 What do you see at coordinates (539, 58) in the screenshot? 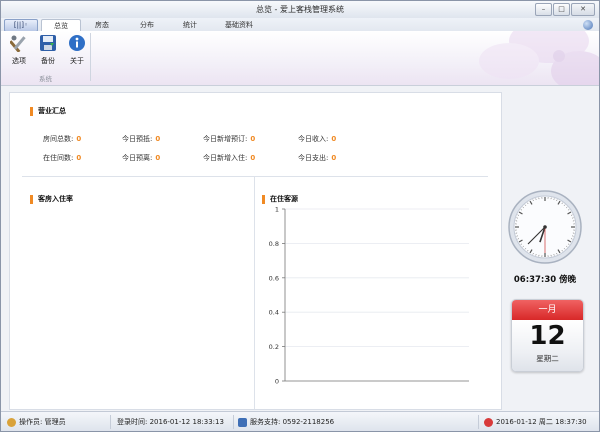
I see `flower-decoration` at bounding box center [539, 58].